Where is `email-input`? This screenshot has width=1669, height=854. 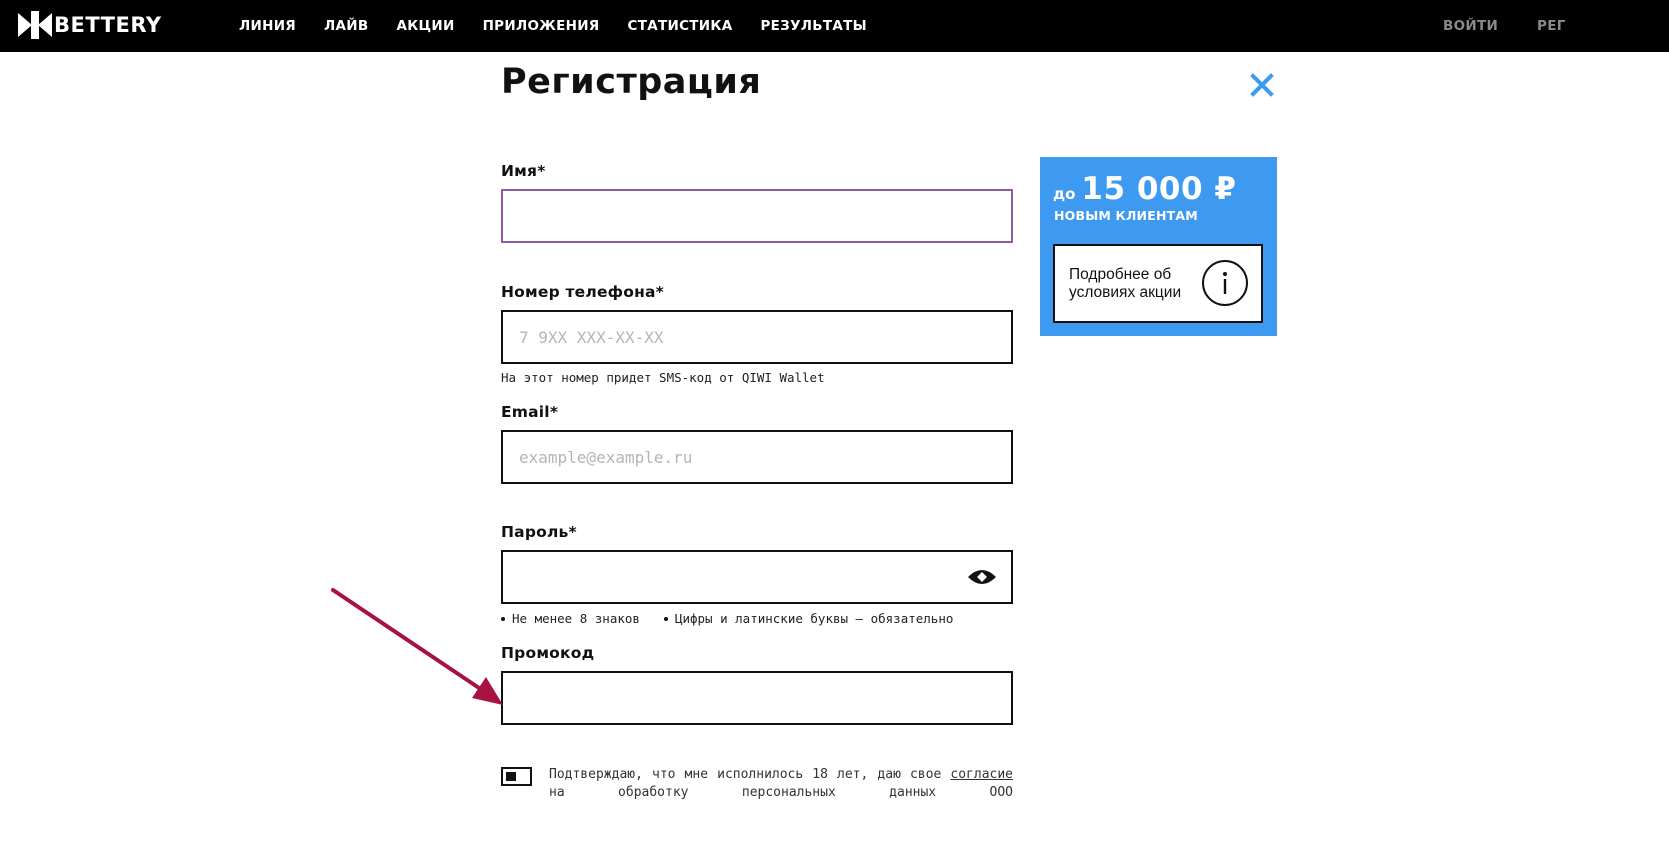
email-input is located at coordinates (757, 457).